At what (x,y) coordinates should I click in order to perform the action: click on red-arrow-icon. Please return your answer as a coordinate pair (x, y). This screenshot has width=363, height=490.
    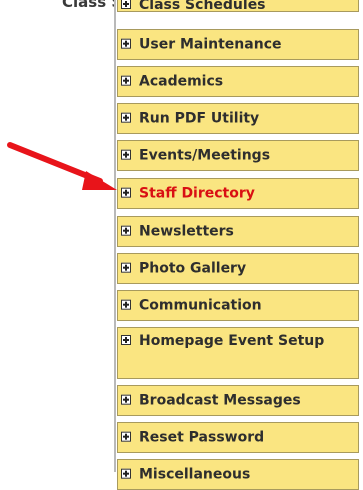
    Looking at the image, I should click on (62, 166).